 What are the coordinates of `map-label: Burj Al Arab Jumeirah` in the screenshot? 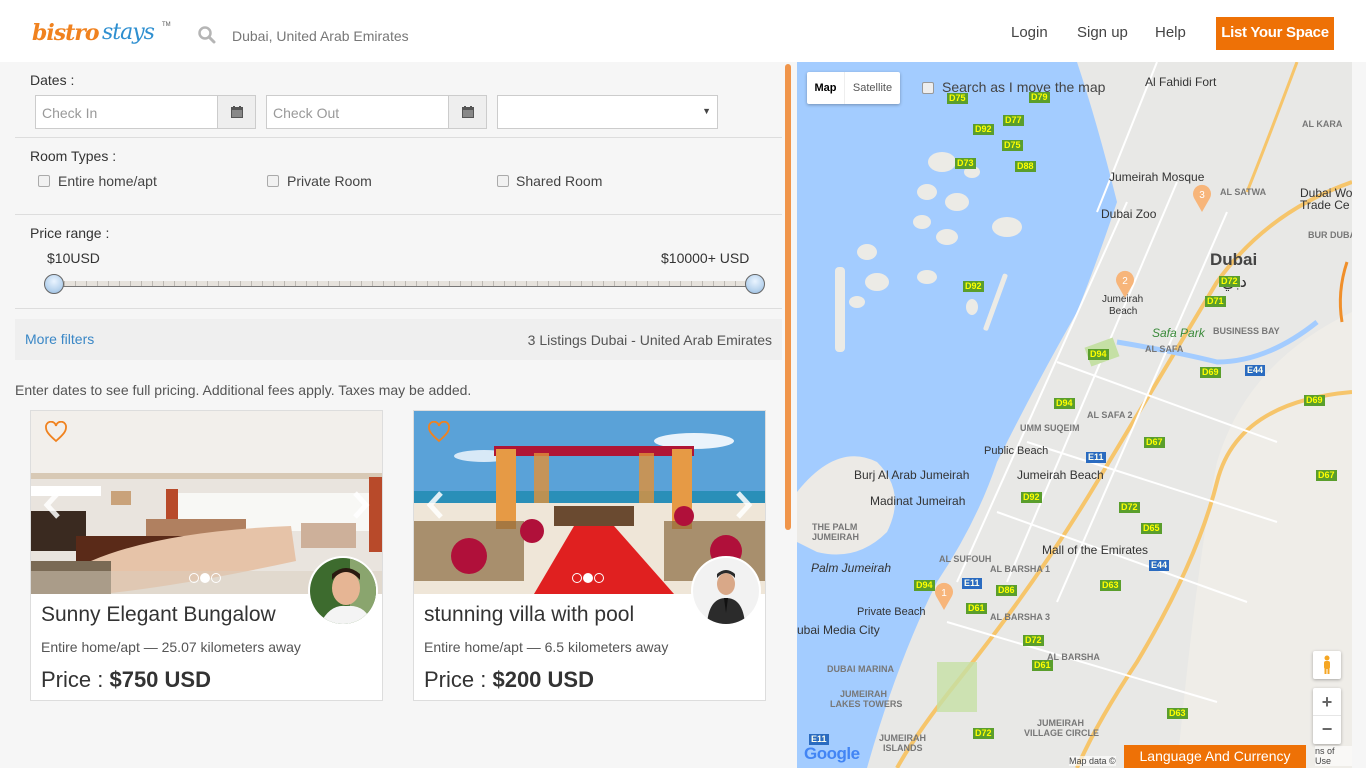 It's located at (912, 475).